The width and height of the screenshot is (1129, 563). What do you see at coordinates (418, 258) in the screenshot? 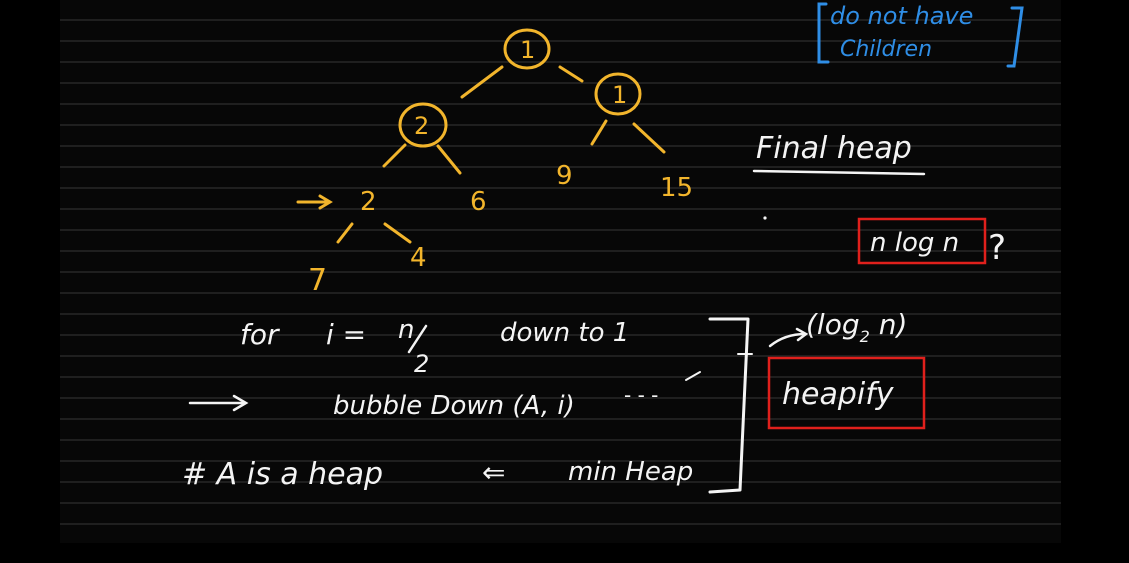
I see `node-leaf-right: 4` at bounding box center [418, 258].